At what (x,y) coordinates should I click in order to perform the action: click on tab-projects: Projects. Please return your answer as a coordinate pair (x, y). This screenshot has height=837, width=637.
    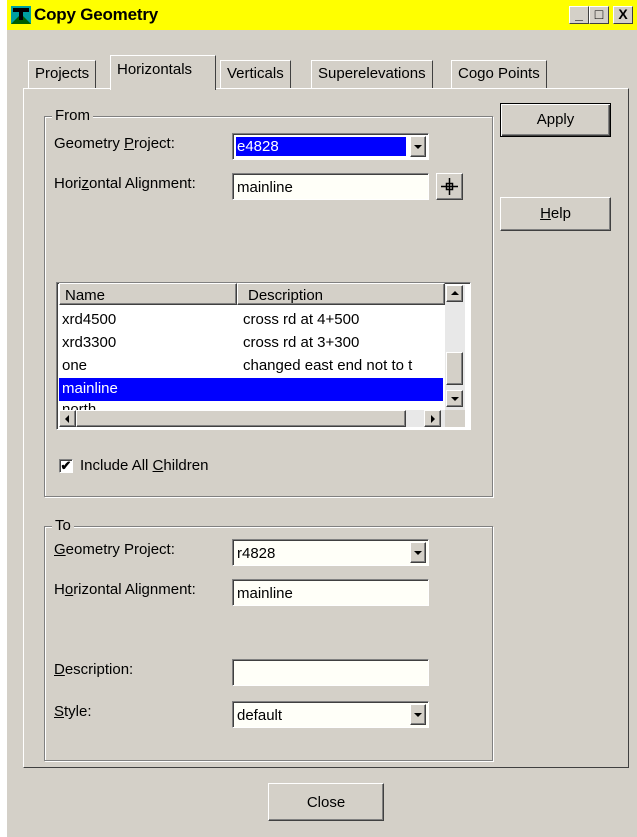
    Looking at the image, I should click on (62, 74).